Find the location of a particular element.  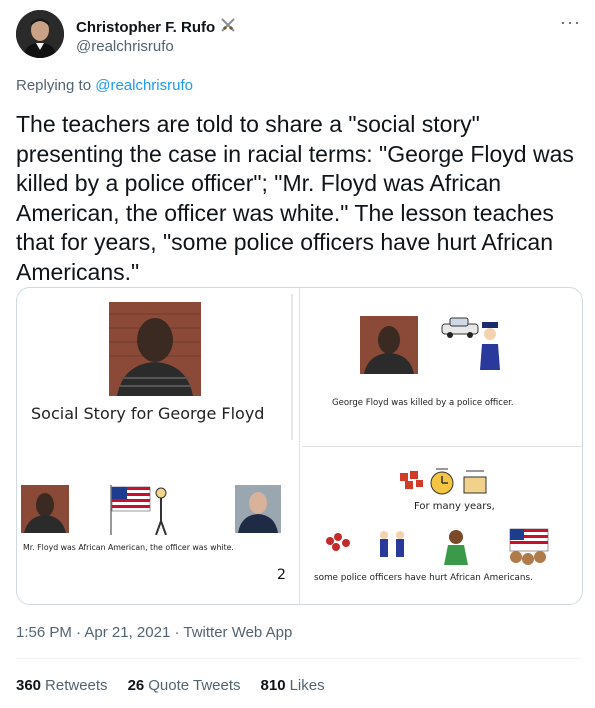

more-options-icon: ··· is located at coordinates (570, 22).